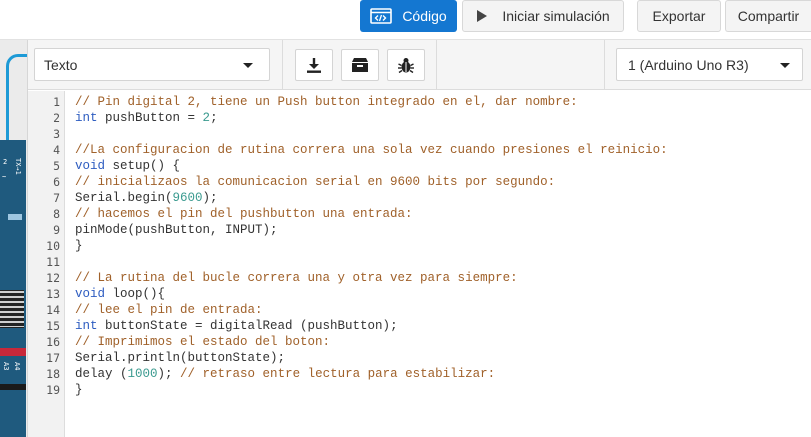  I want to click on start-simulation-label: Iniciar simulación, so click(556, 16).